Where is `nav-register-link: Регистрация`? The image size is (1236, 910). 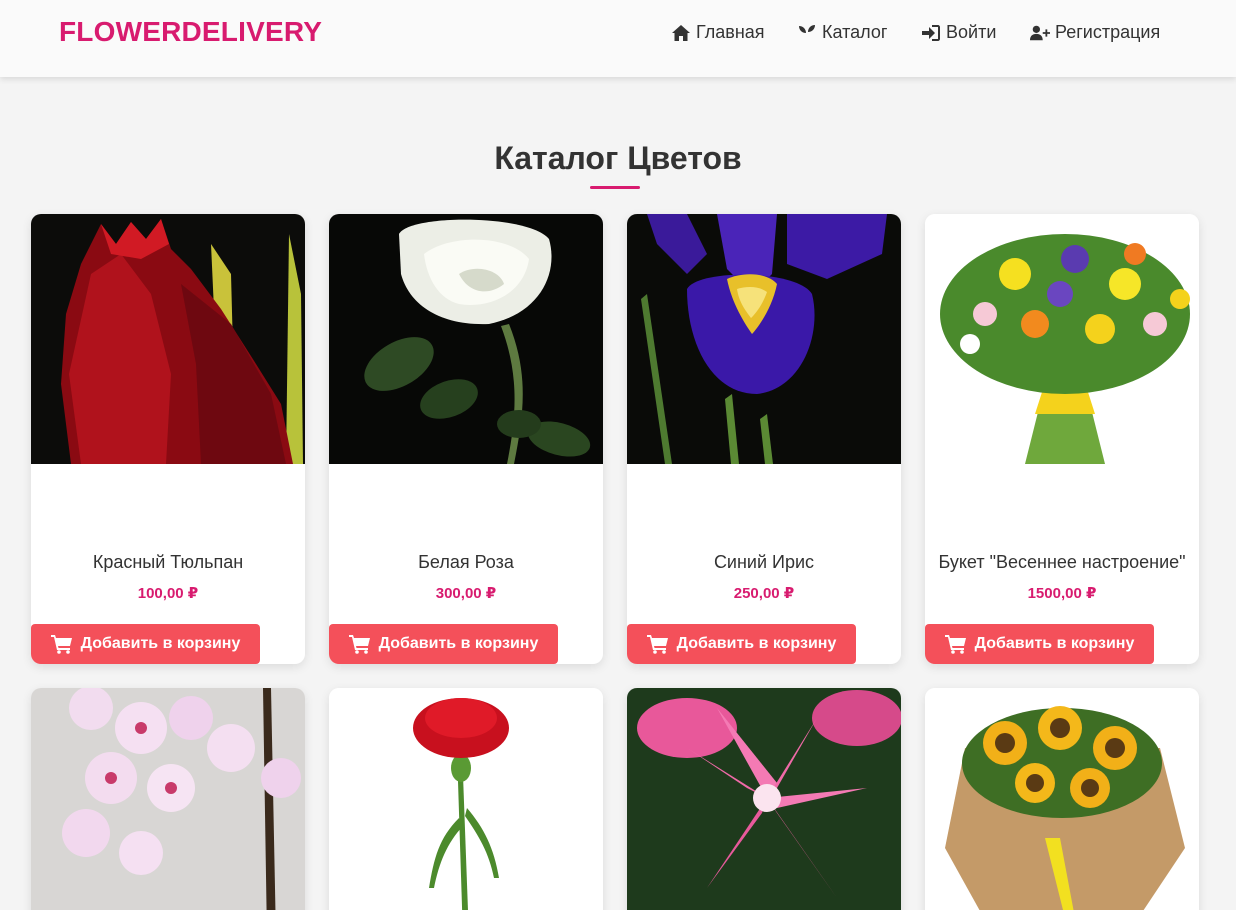
nav-register-link: Регистрация is located at coordinates (1095, 32).